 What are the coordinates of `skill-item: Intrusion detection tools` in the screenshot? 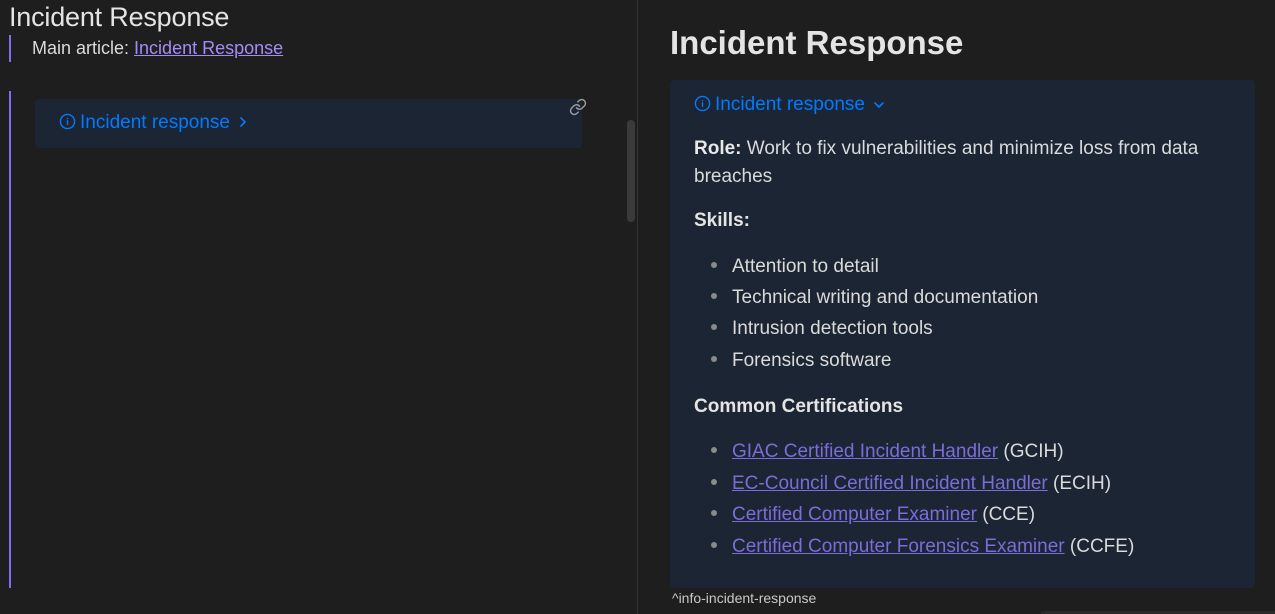 It's located at (813, 329).